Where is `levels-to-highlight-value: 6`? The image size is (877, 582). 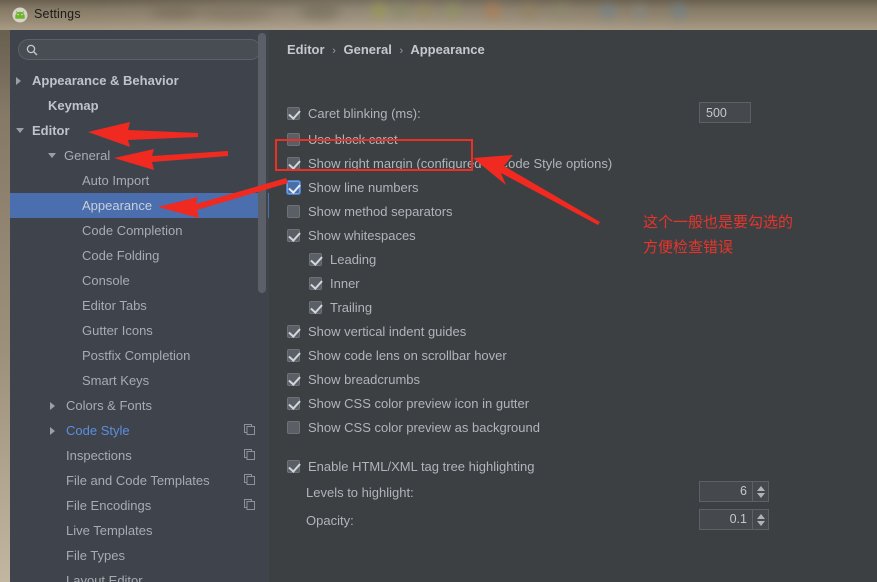 levels-to-highlight-value: 6 is located at coordinates (726, 491).